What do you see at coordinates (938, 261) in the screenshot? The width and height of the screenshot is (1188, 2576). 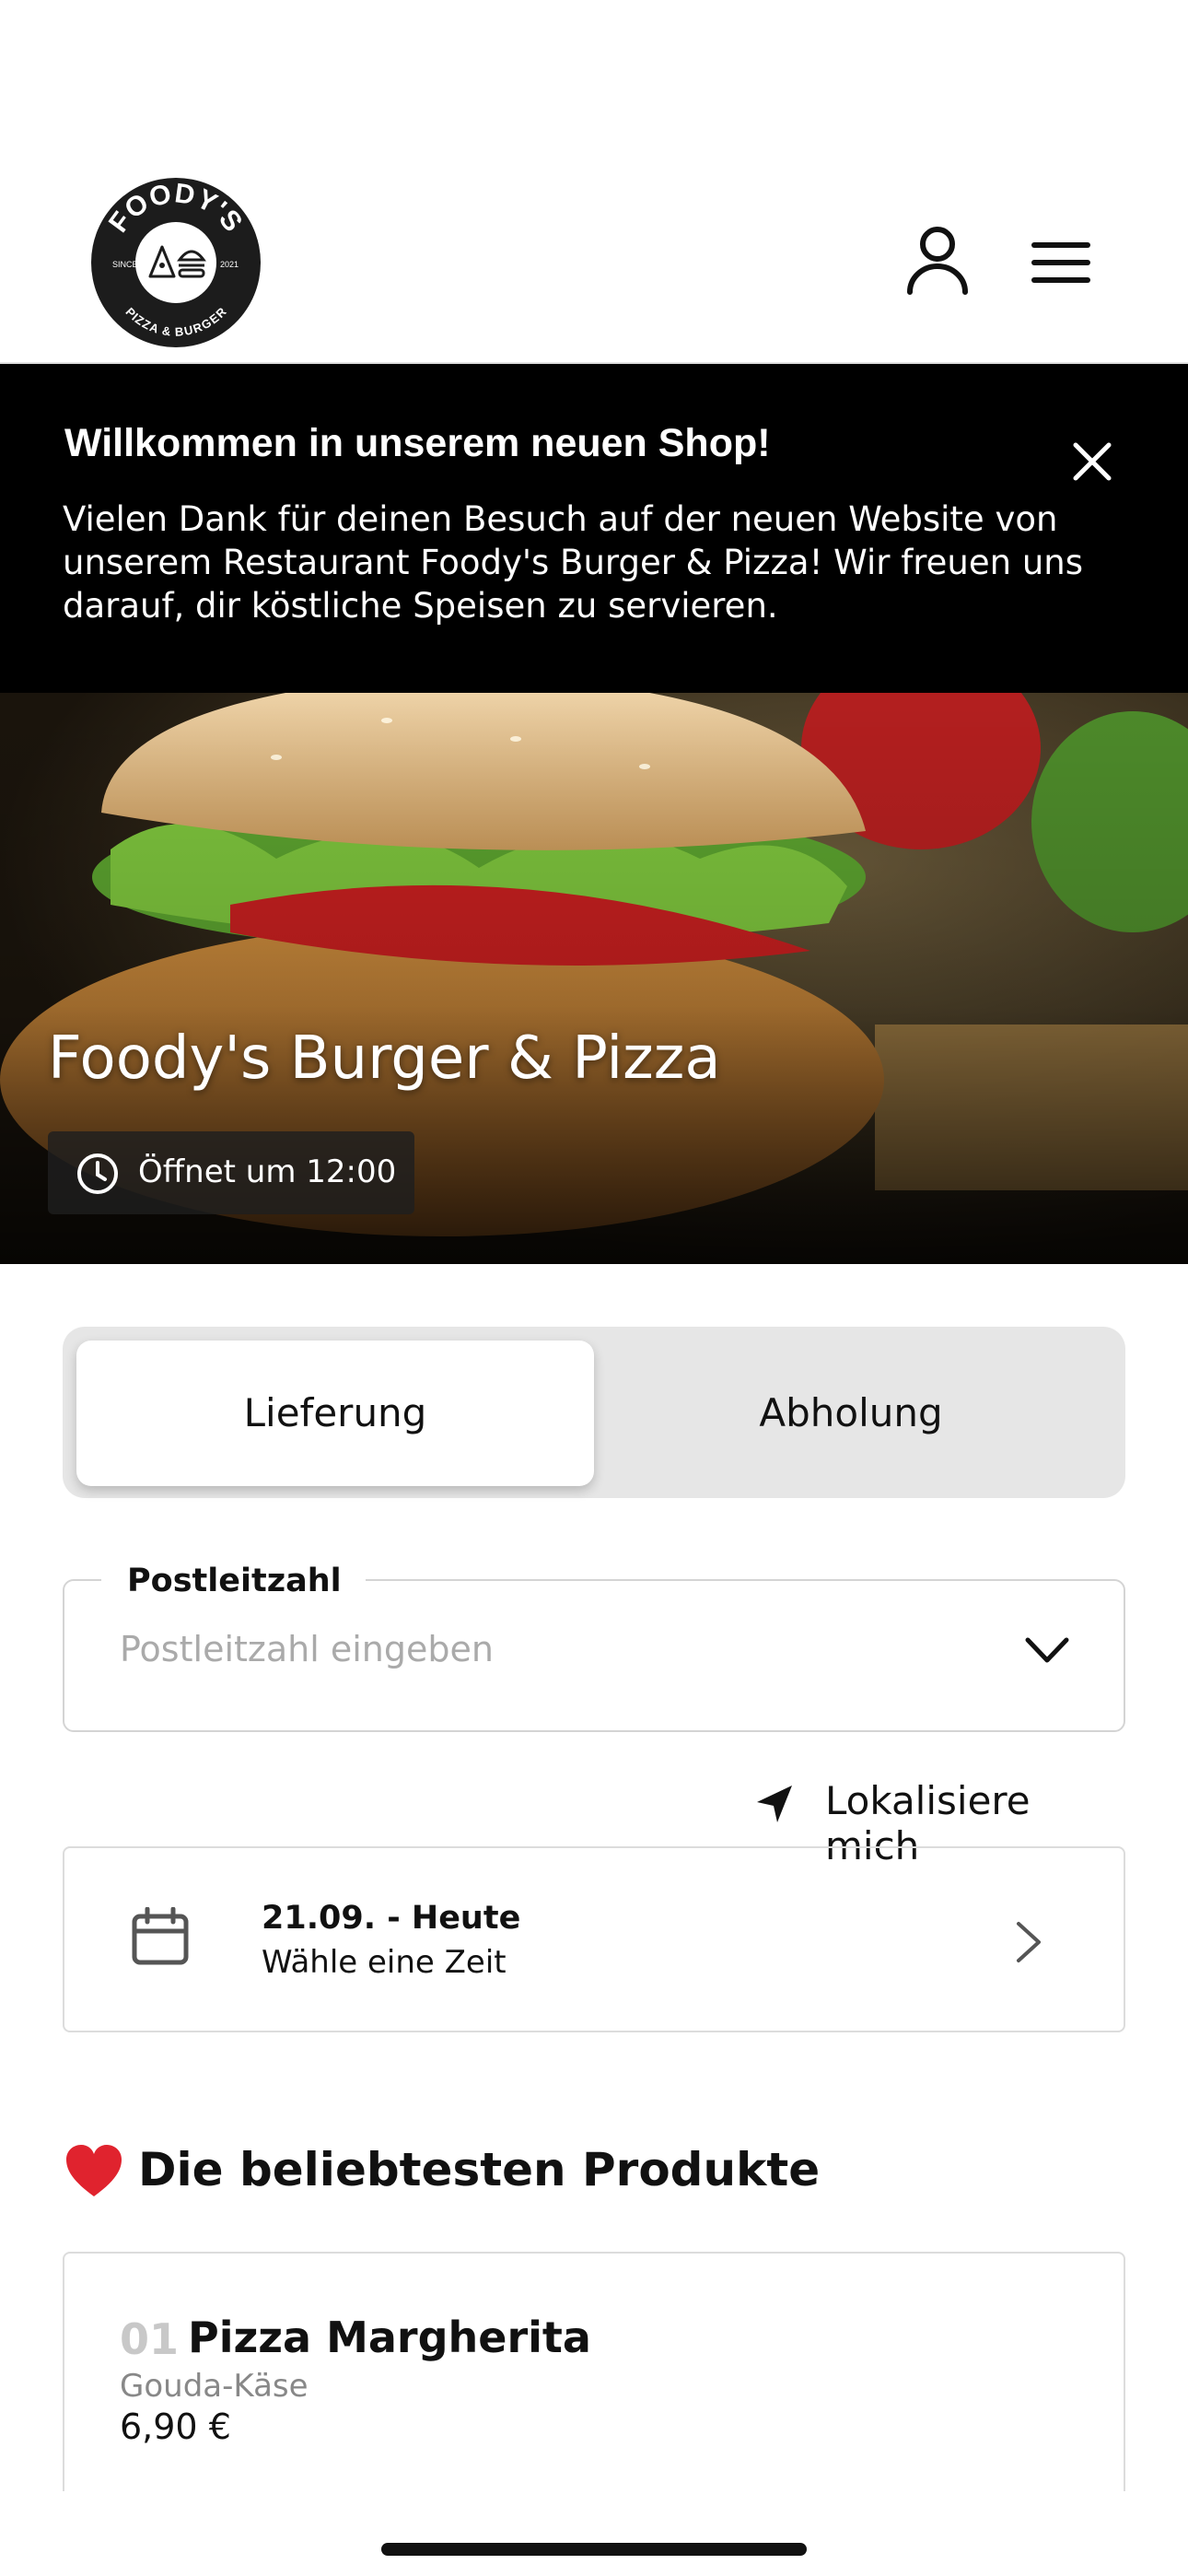 I see `user-icon` at bounding box center [938, 261].